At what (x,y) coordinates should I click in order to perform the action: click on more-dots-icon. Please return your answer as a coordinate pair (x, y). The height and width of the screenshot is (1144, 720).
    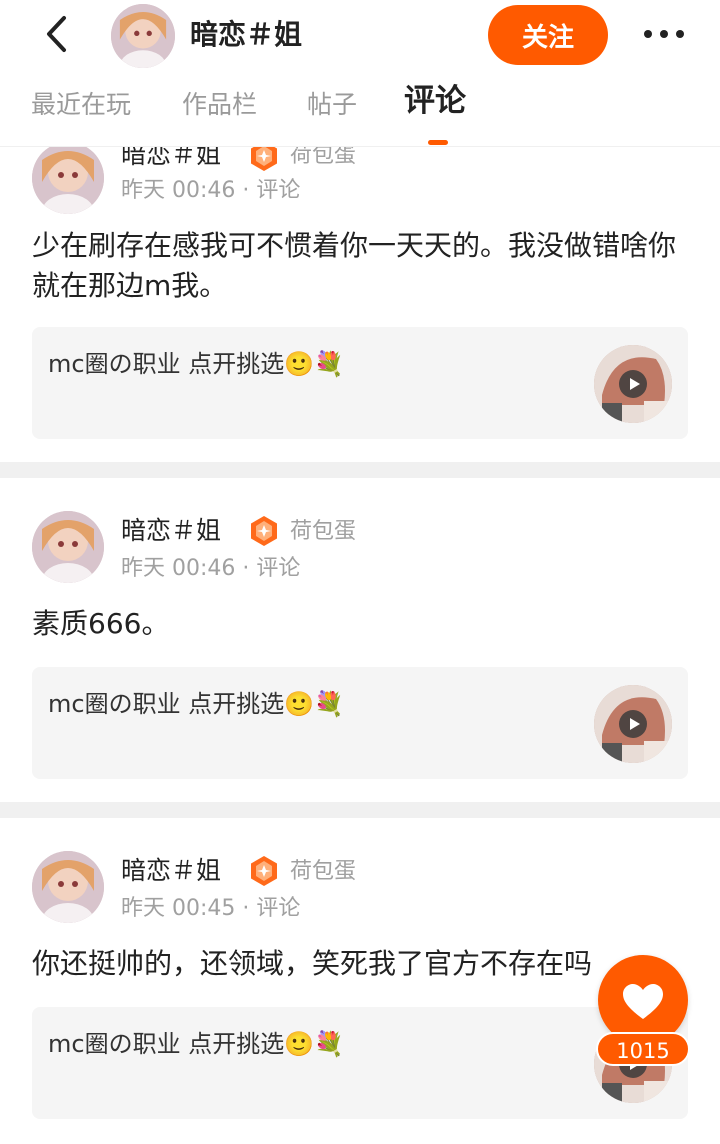
    Looking at the image, I should click on (664, 34).